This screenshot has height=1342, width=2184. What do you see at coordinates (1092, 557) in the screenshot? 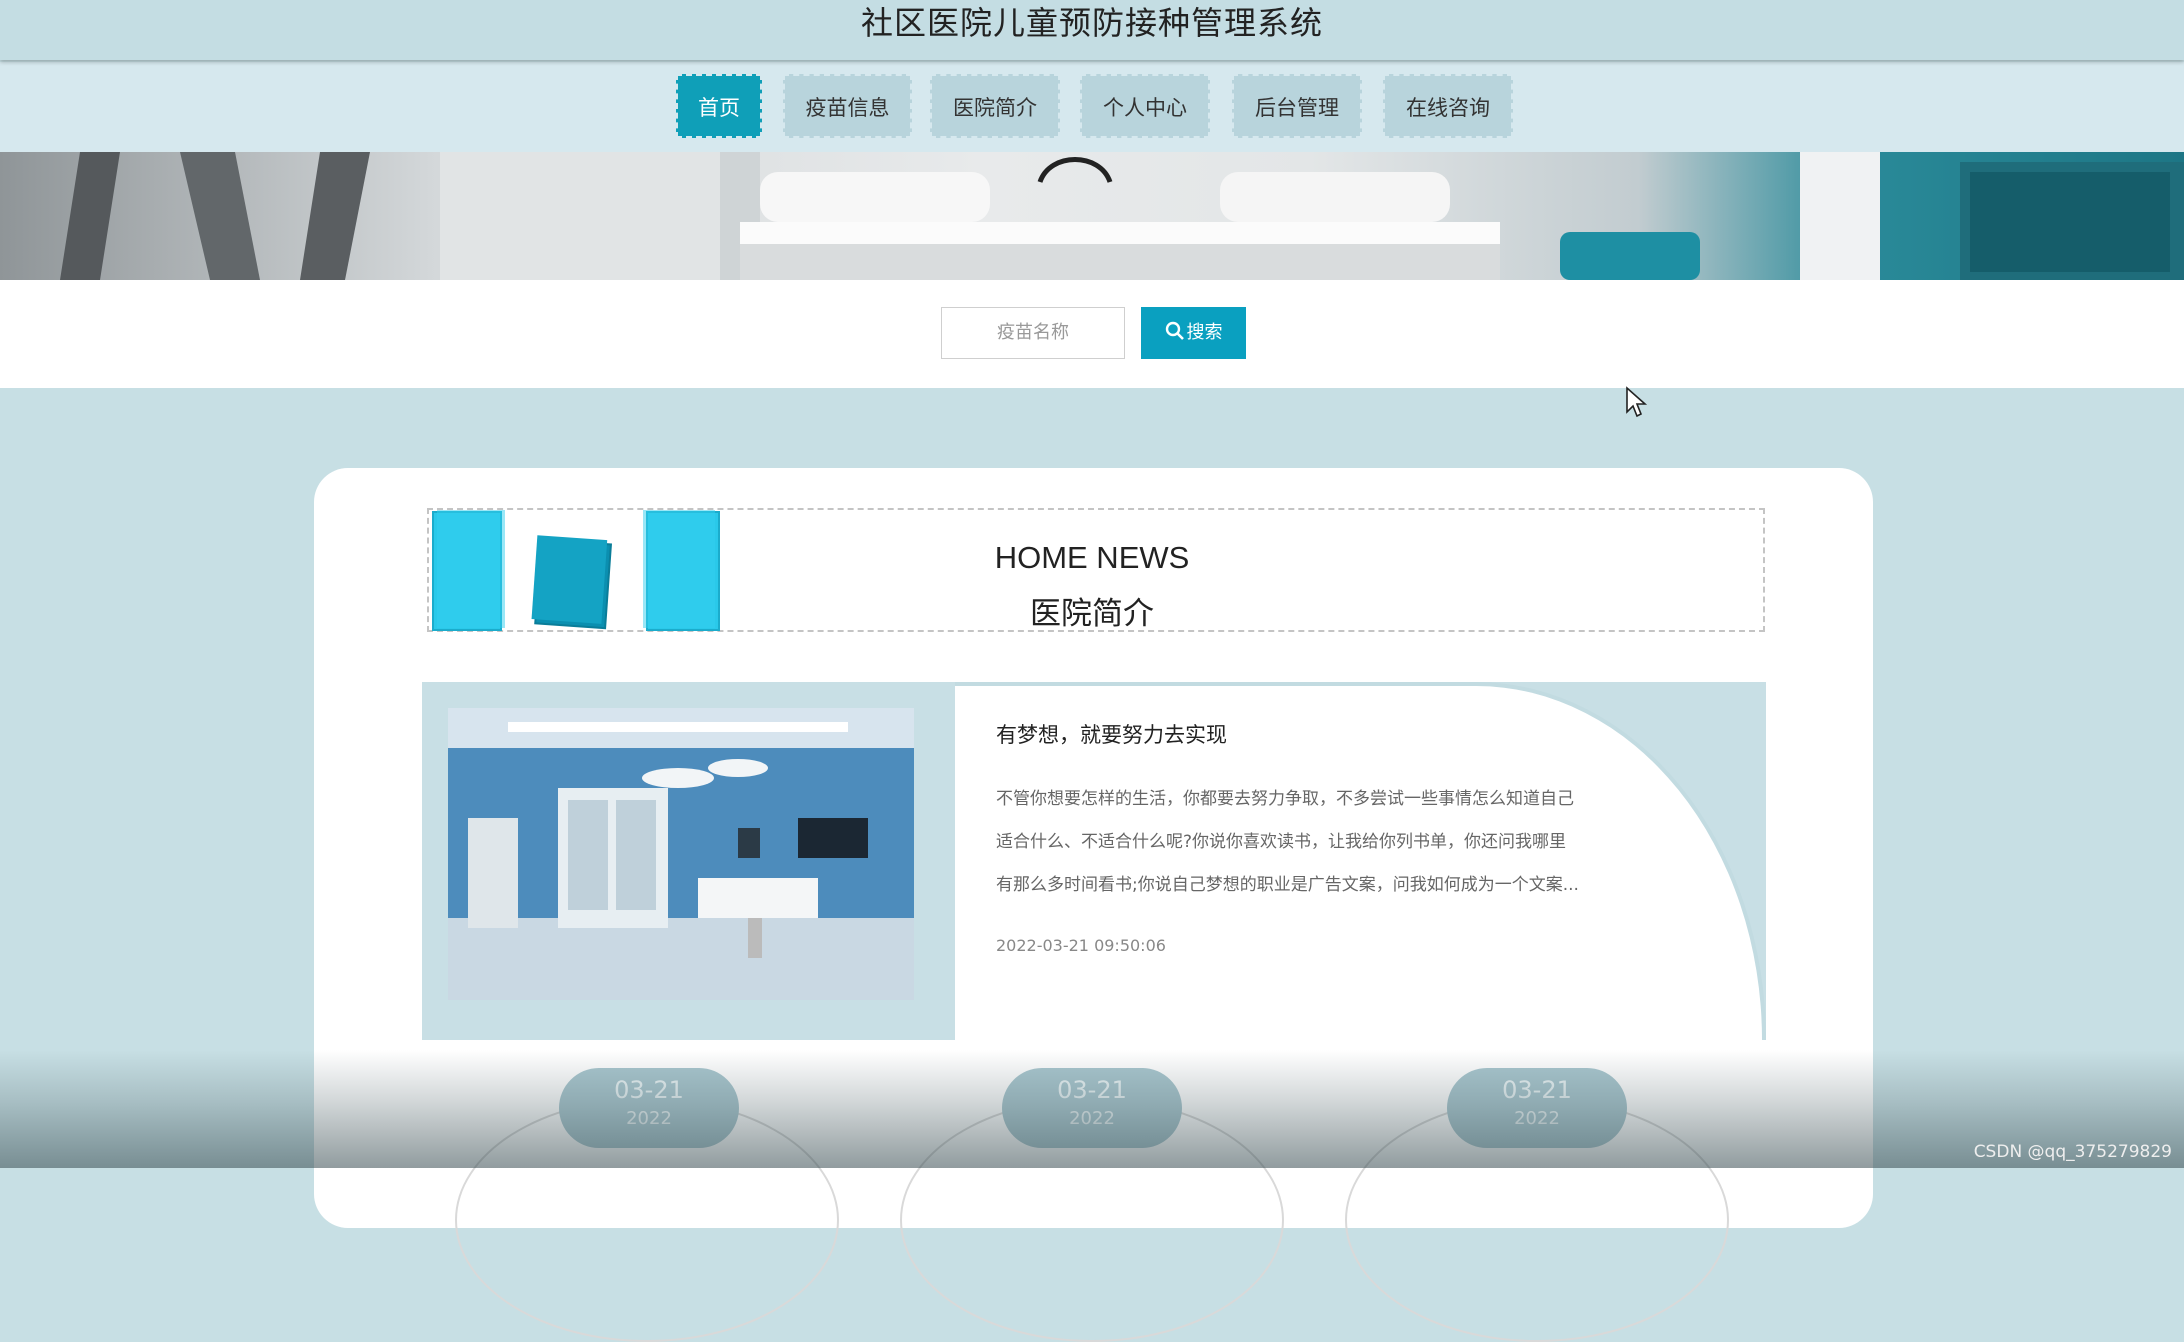
I see `news-heading-en: HOME NEWS` at bounding box center [1092, 557].